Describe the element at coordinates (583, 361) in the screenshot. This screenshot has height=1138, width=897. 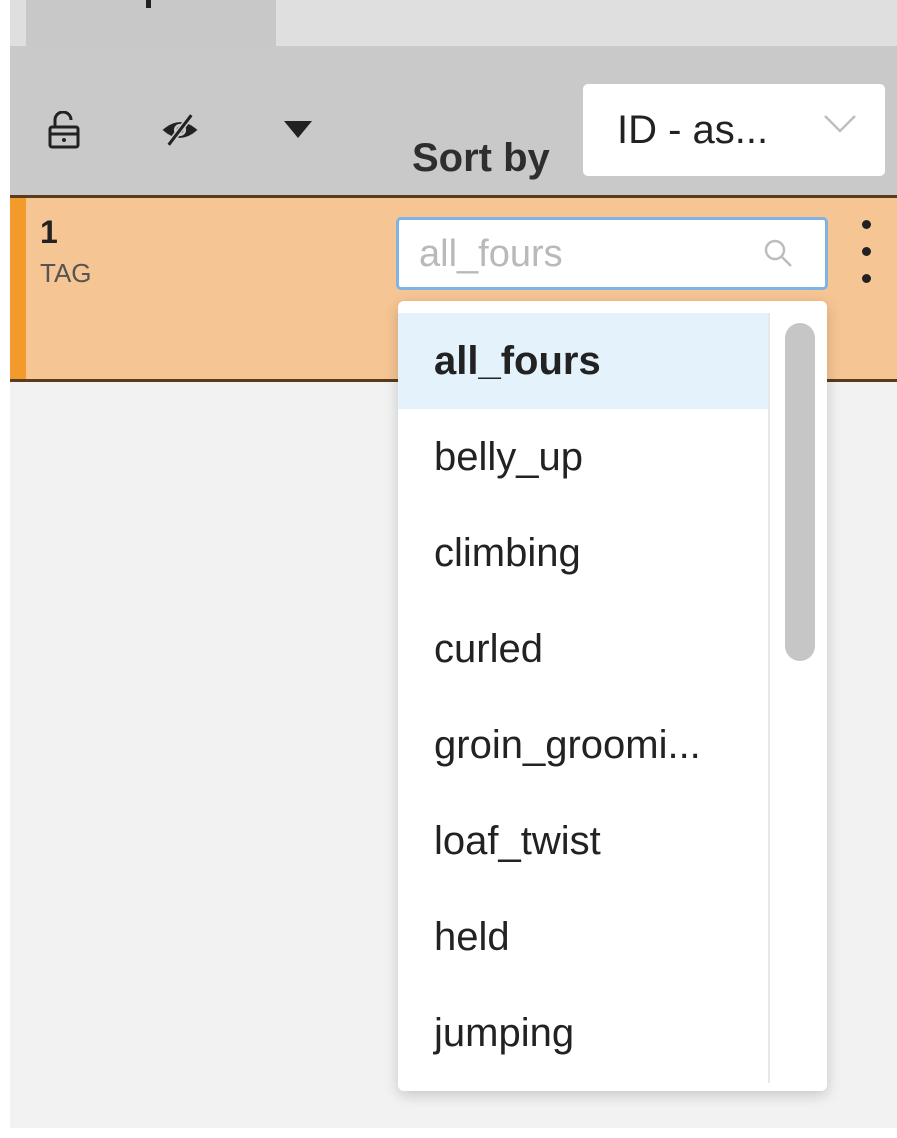
I see `dropdown-option-all-fours: all_fours` at that location.